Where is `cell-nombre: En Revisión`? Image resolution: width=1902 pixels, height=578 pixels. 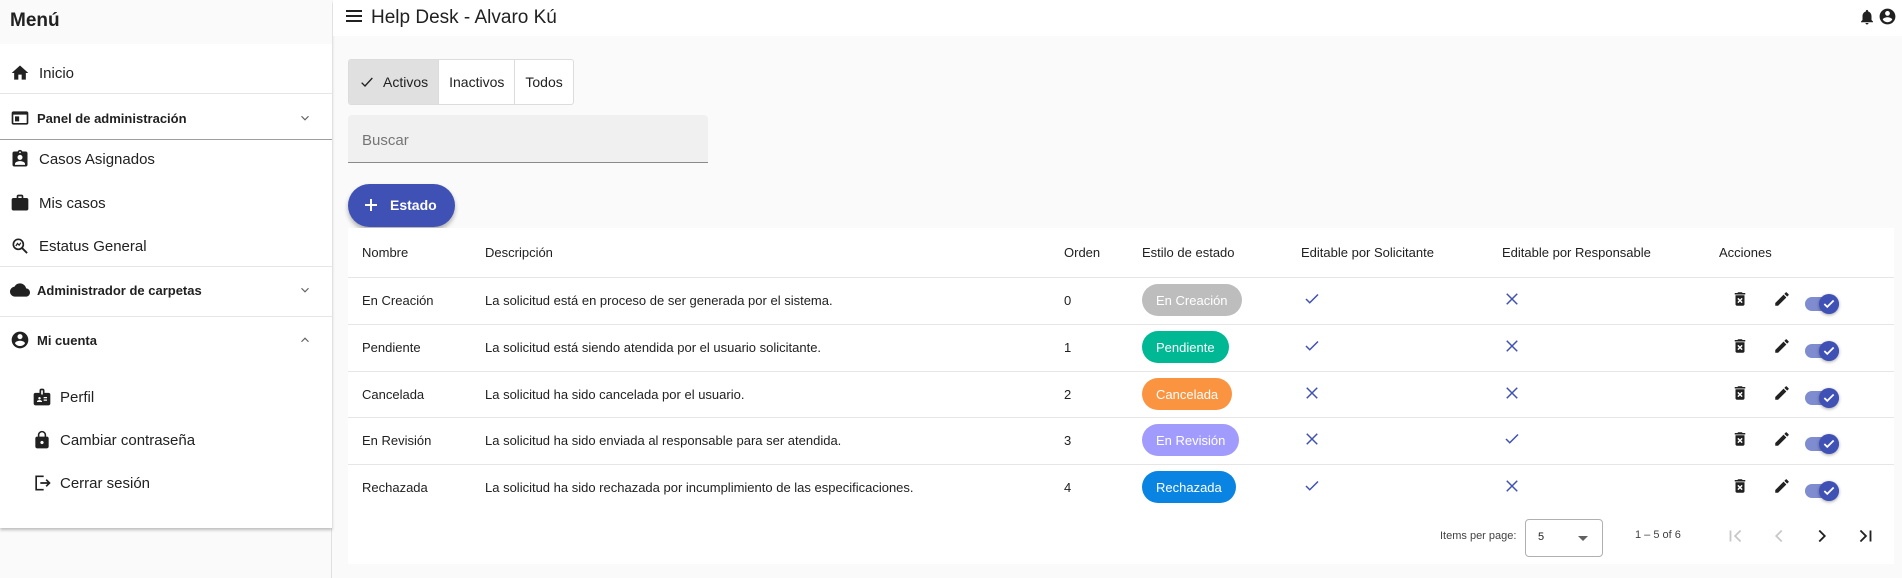
cell-nombre: En Revisión is located at coordinates (397, 440).